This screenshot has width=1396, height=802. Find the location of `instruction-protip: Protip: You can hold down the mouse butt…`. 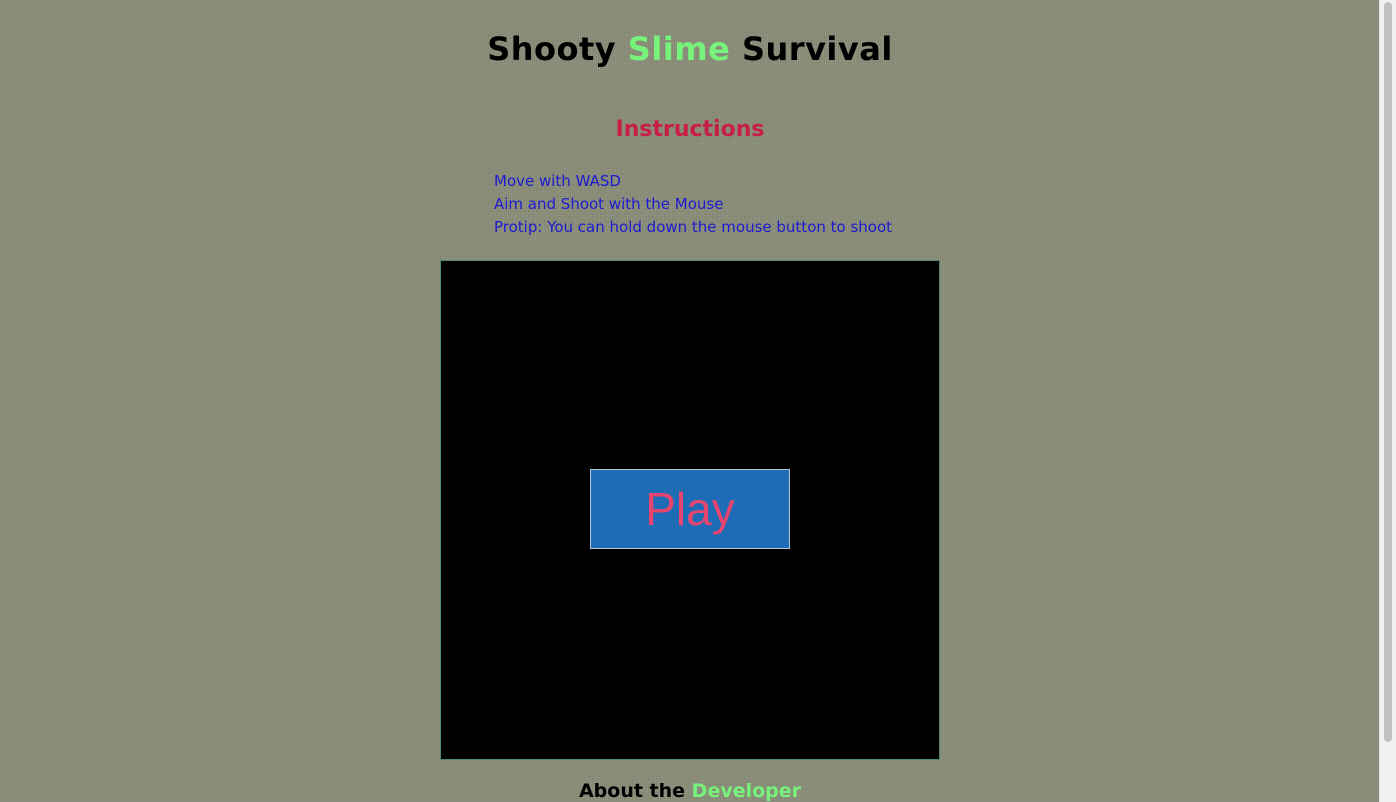

instruction-protip: Protip: You can hold down the mouse butt… is located at coordinates (693, 227).